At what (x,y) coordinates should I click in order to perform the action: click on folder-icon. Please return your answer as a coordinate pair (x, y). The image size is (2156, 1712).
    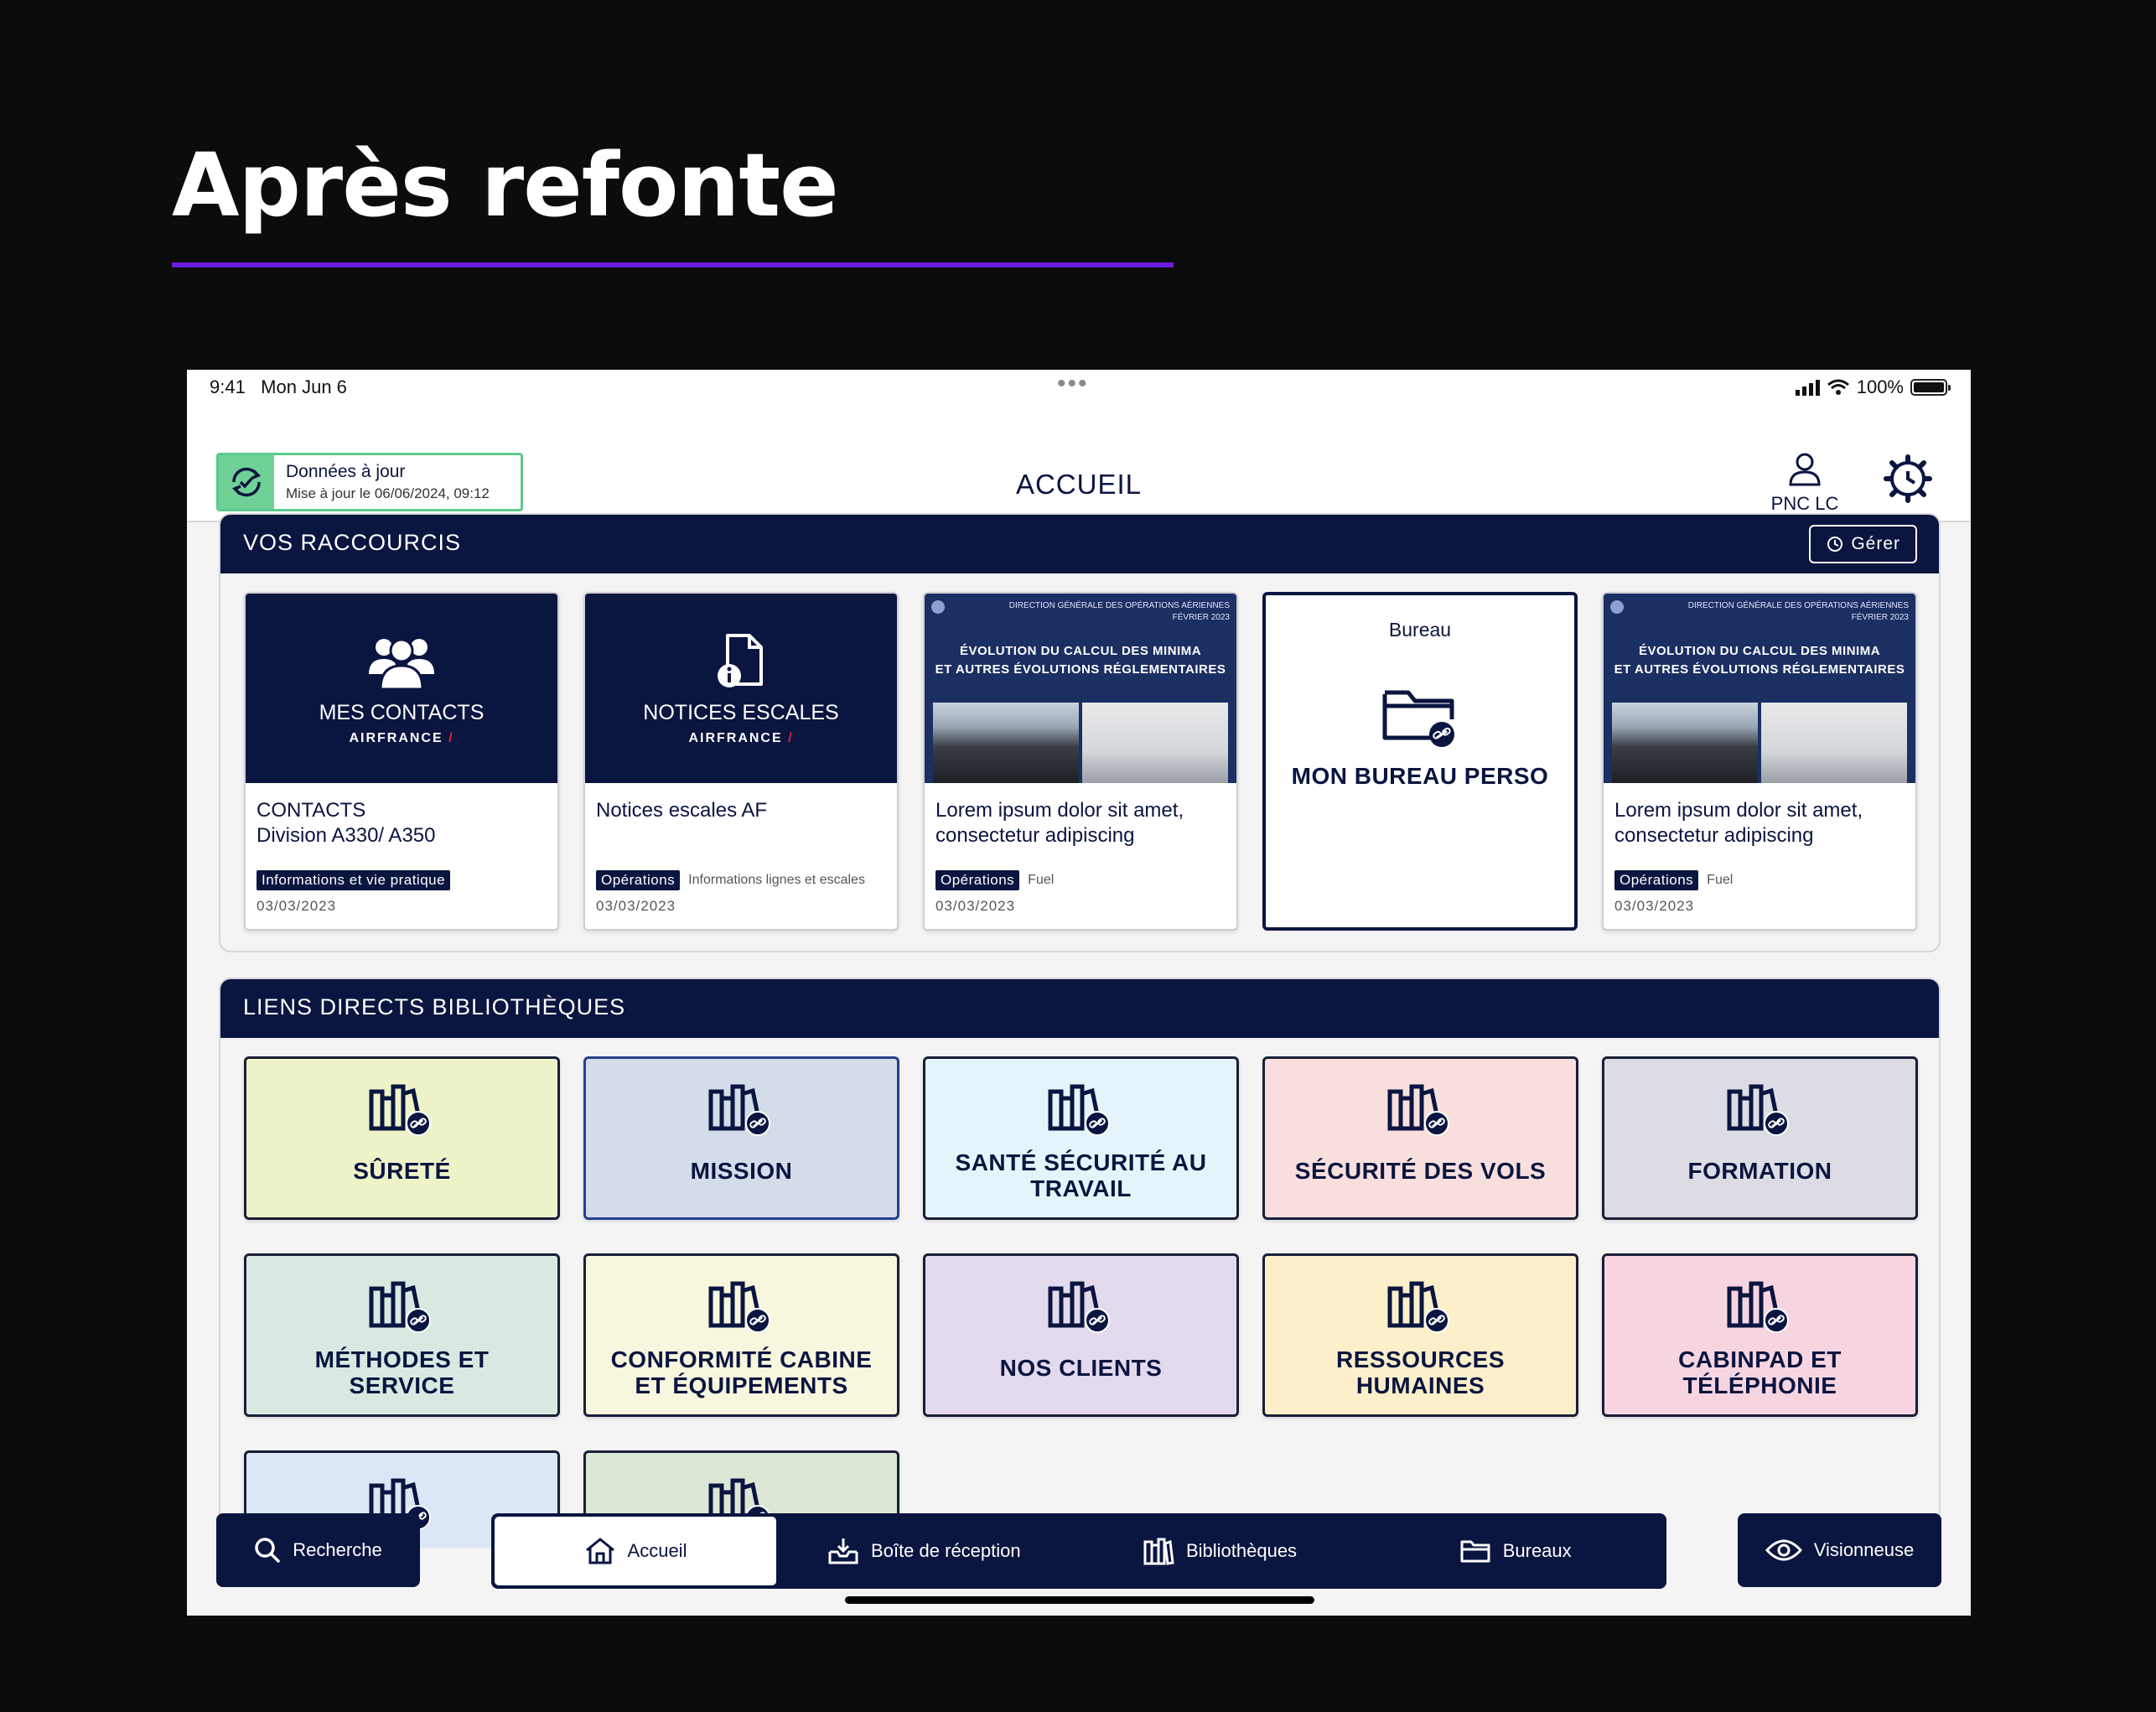
    Looking at the image, I should click on (1475, 1551).